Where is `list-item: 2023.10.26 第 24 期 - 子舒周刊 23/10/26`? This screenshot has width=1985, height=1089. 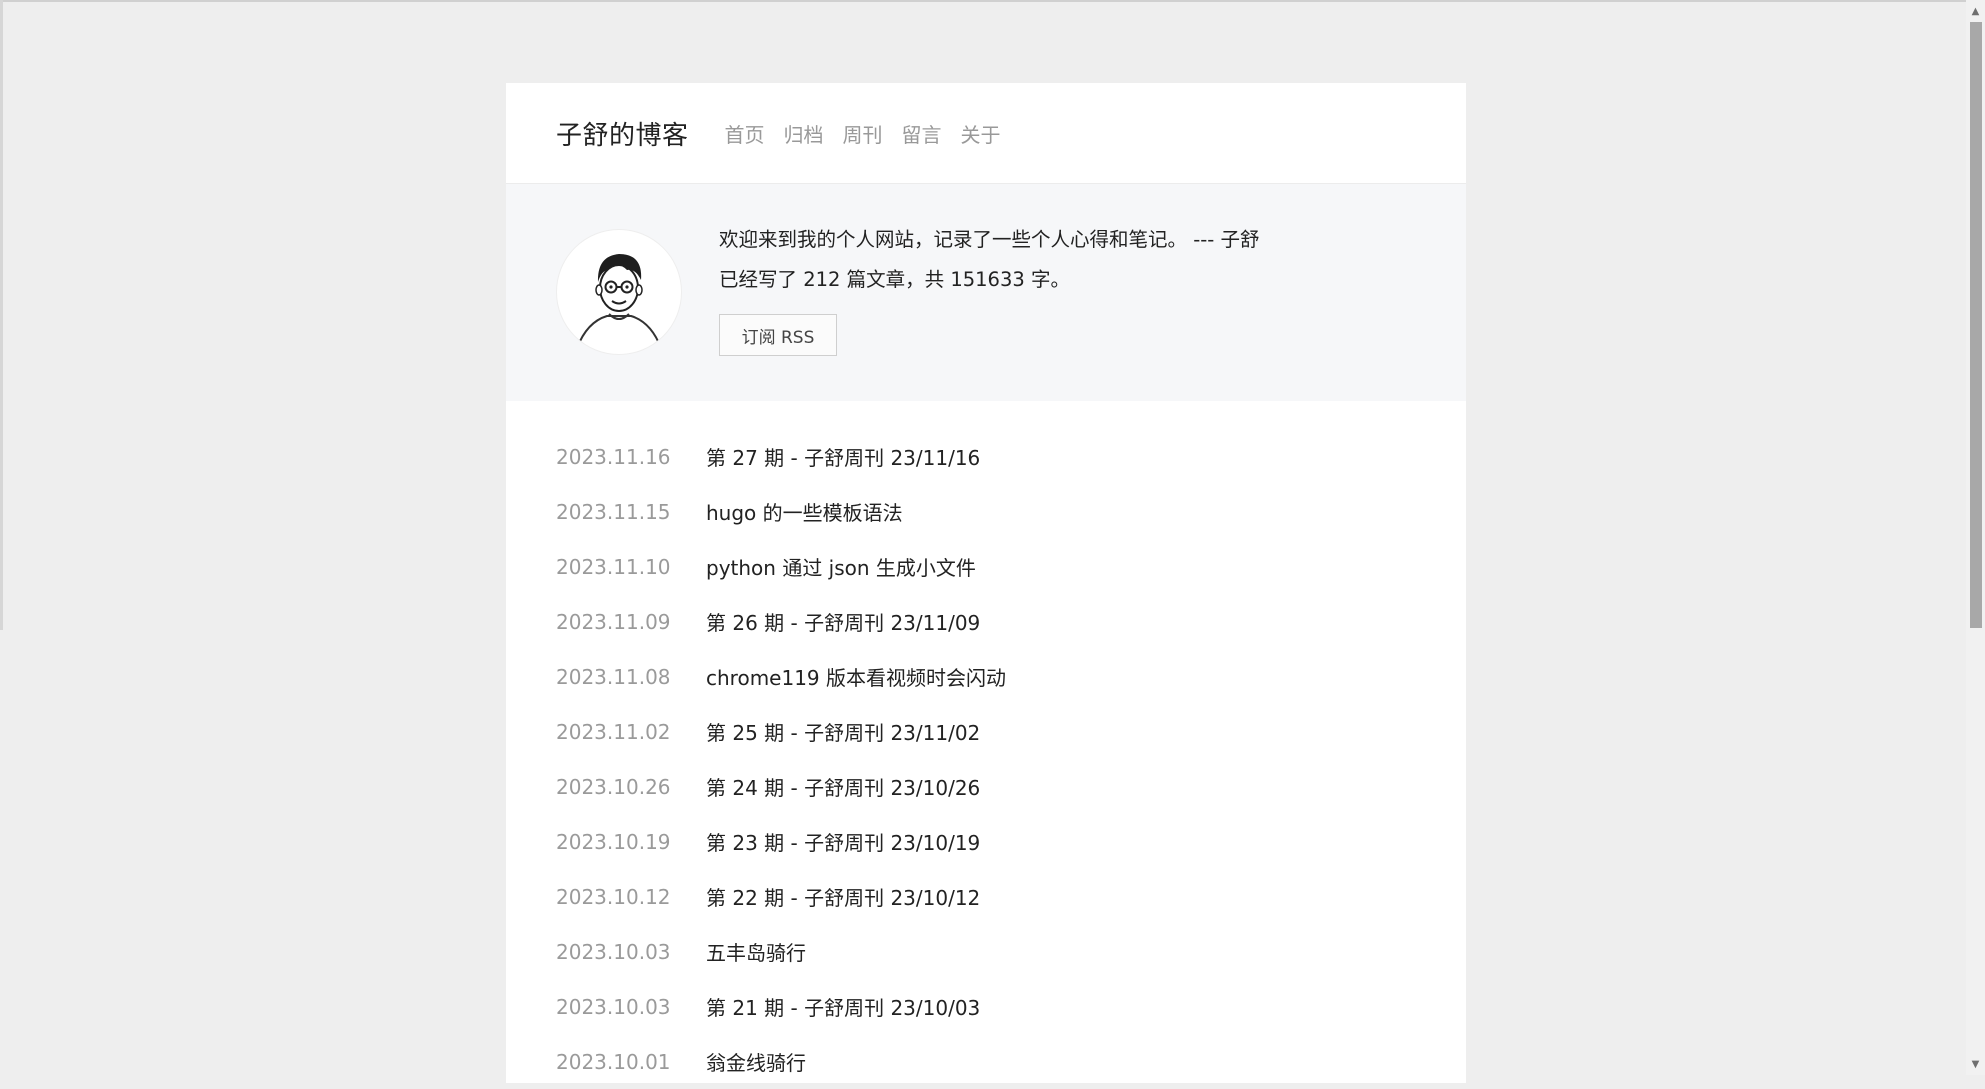
list-item: 2023.10.26 第 24 期 - 子舒周刊 23/10/26 is located at coordinates (986, 786).